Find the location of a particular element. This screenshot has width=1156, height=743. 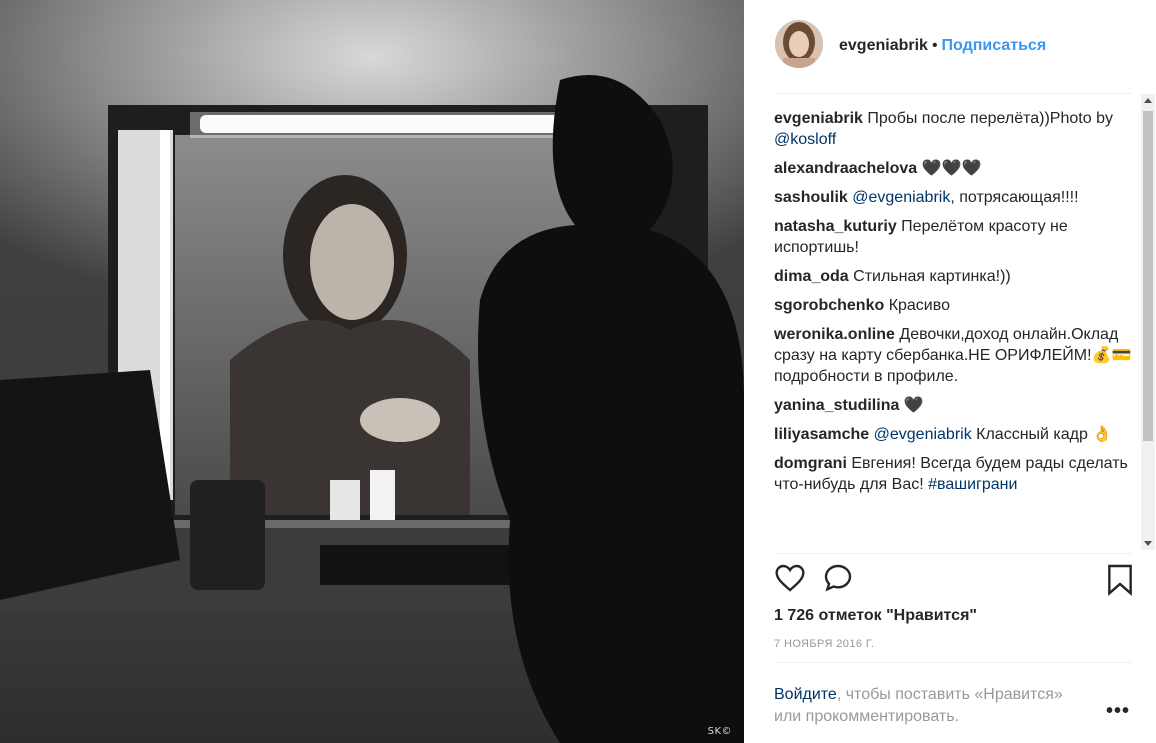

photo-watermark: SK© is located at coordinates (719, 731).